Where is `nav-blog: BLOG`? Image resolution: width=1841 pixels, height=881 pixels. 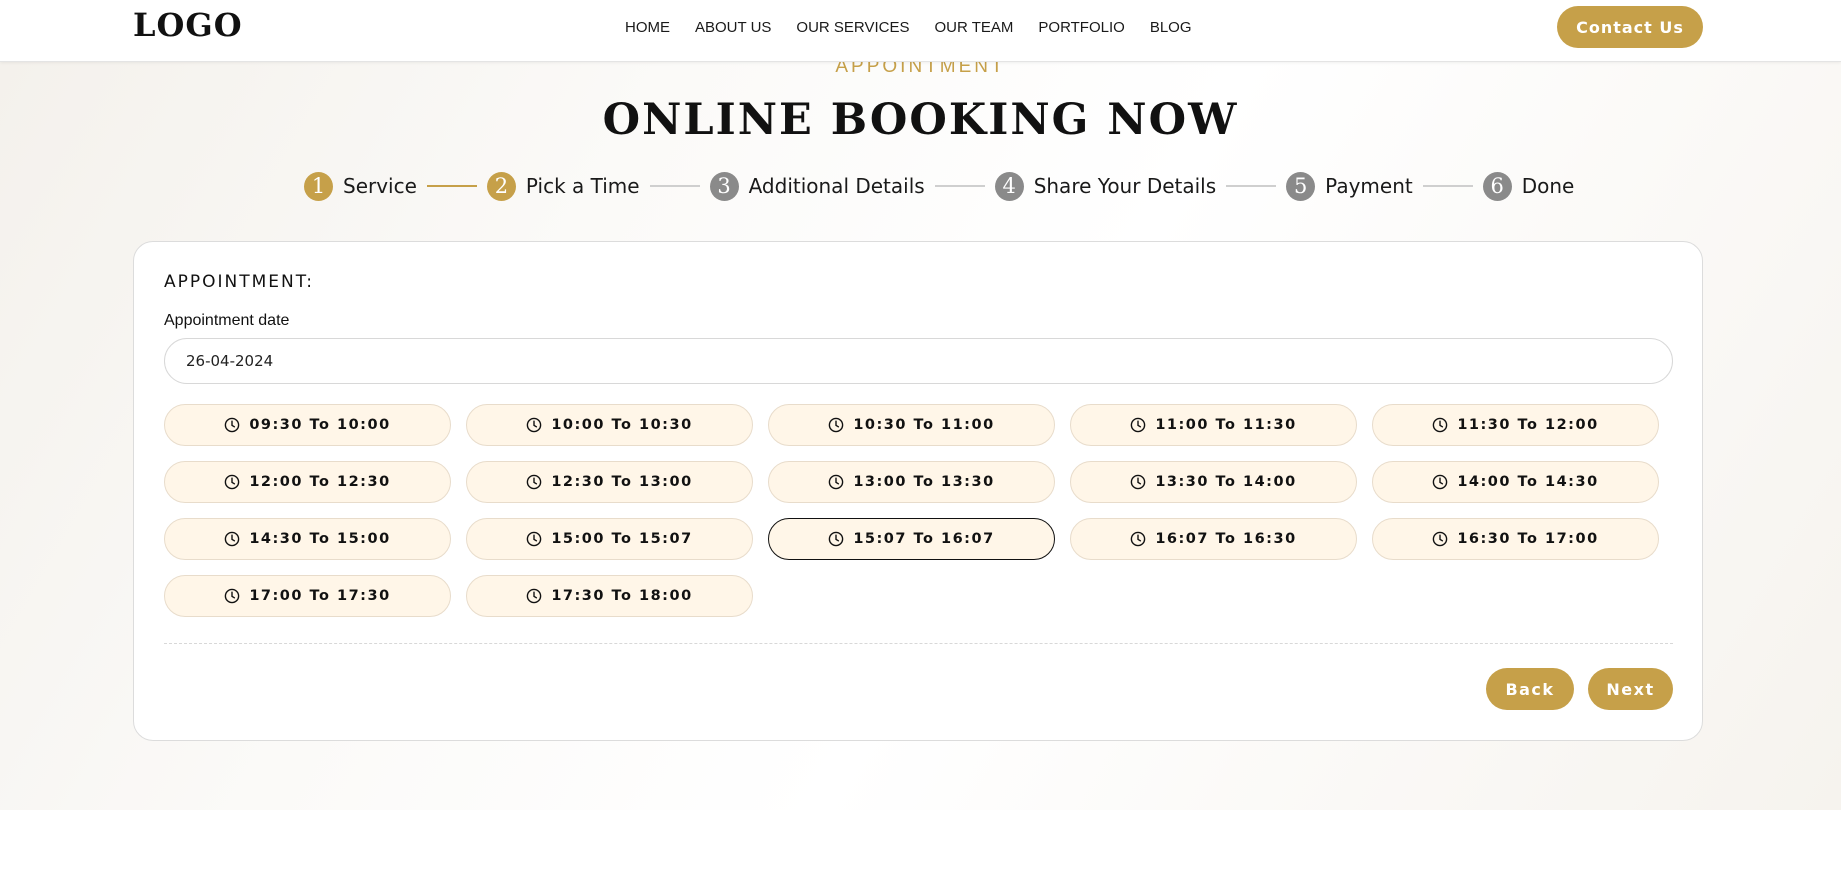 nav-blog: BLOG is located at coordinates (1171, 28).